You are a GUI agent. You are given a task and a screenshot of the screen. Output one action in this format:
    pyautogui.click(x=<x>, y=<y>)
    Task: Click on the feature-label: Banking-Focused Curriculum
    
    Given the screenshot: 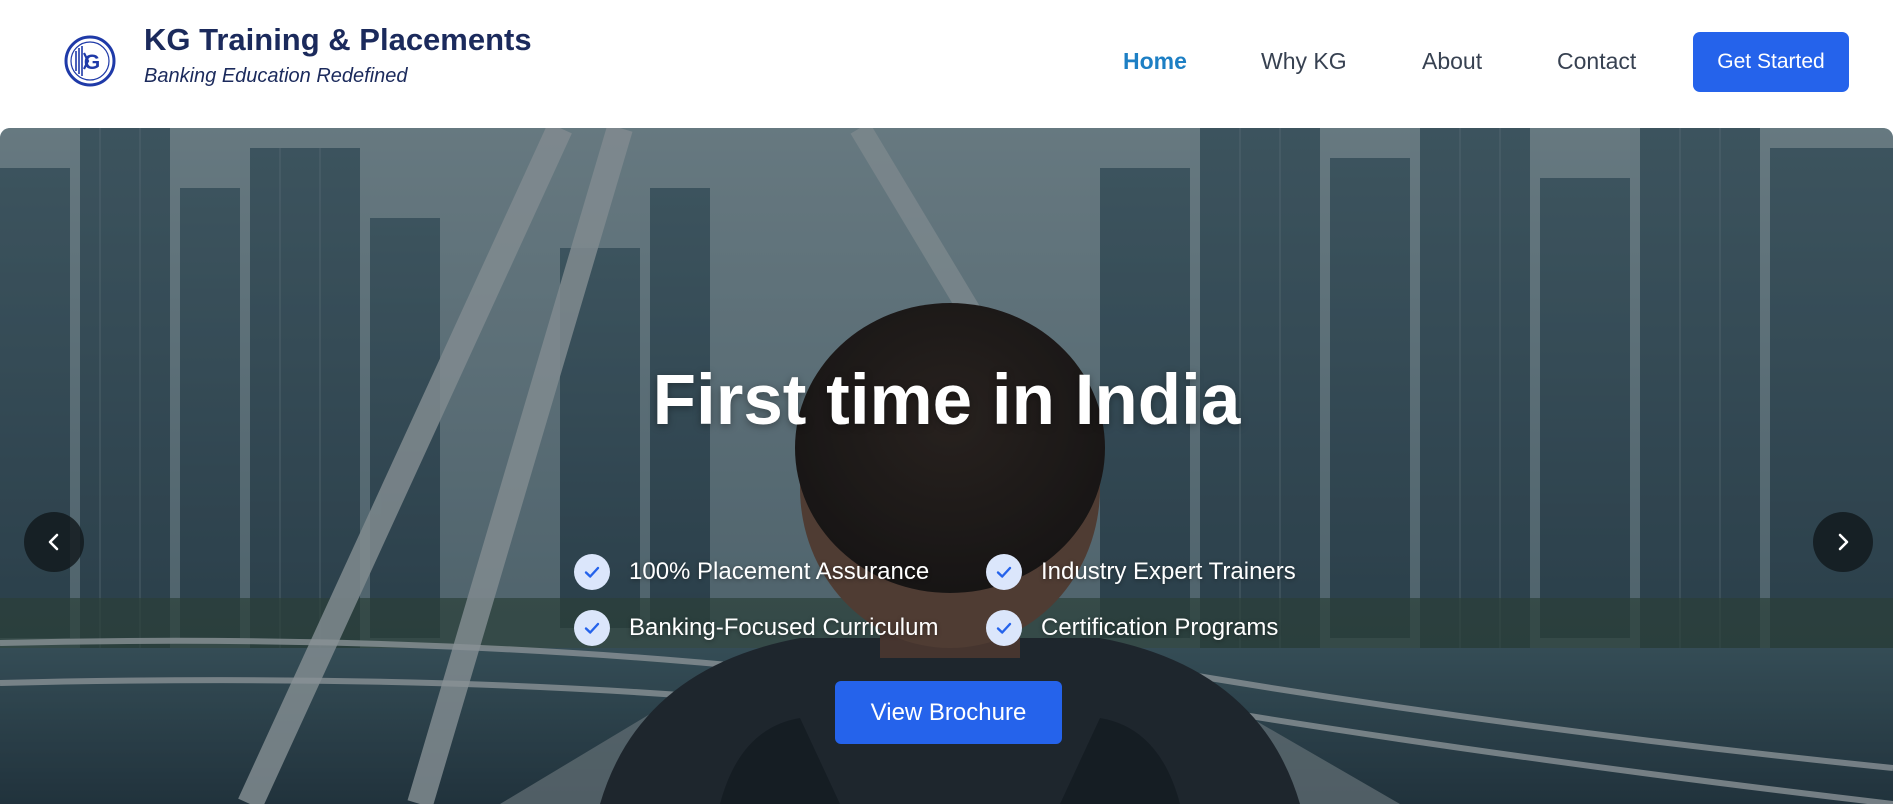 What is the action you would take?
    pyautogui.click(x=784, y=627)
    